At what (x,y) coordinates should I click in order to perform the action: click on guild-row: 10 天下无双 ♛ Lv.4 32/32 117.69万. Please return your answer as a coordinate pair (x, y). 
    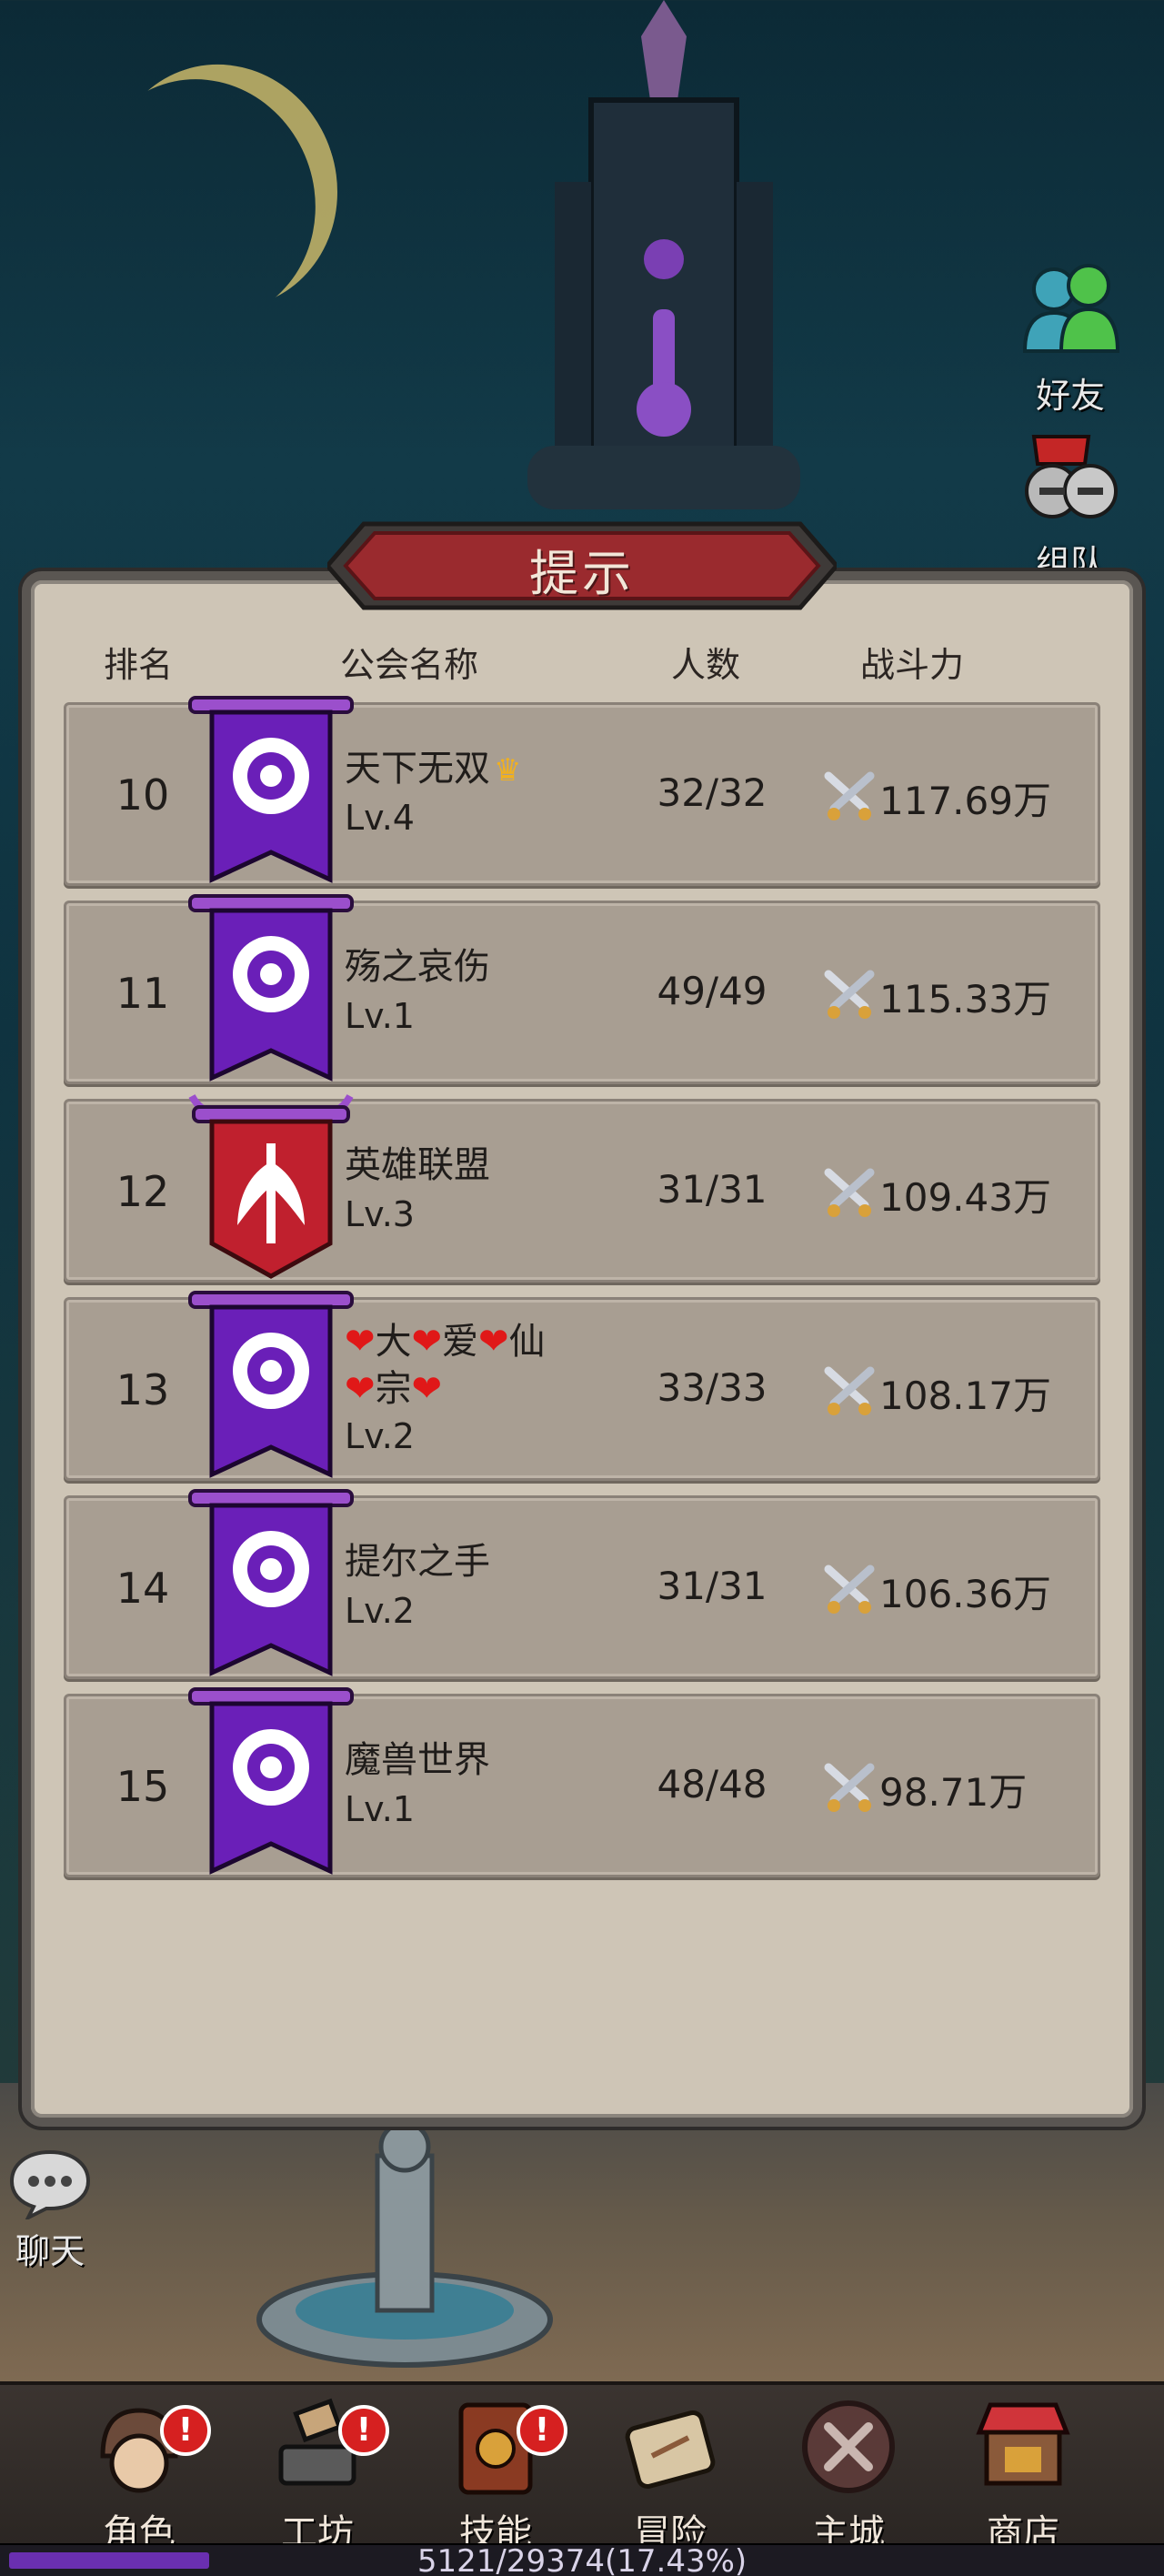
    Looking at the image, I should click on (582, 791).